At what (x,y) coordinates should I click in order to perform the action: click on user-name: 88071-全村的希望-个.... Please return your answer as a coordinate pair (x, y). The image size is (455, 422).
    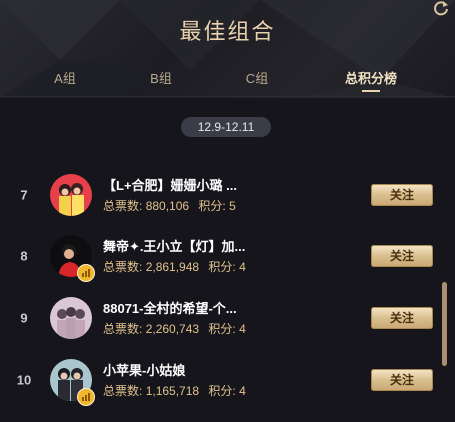
    Looking at the image, I should click on (188, 307).